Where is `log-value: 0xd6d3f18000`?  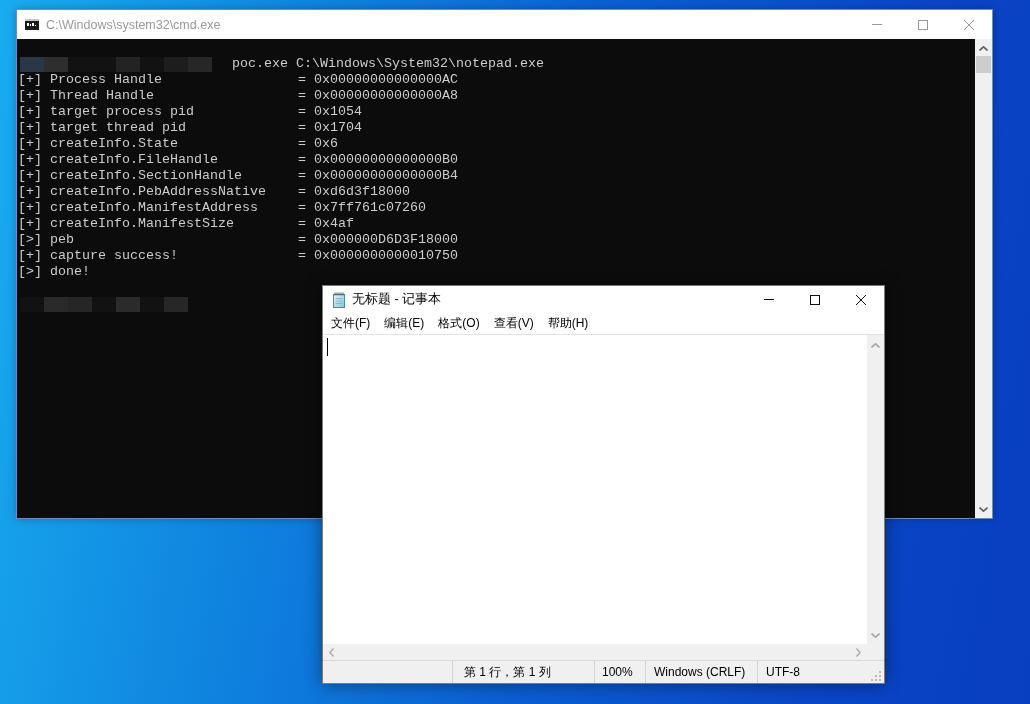 log-value: 0xd6d3f18000 is located at coordinates (361, 192).